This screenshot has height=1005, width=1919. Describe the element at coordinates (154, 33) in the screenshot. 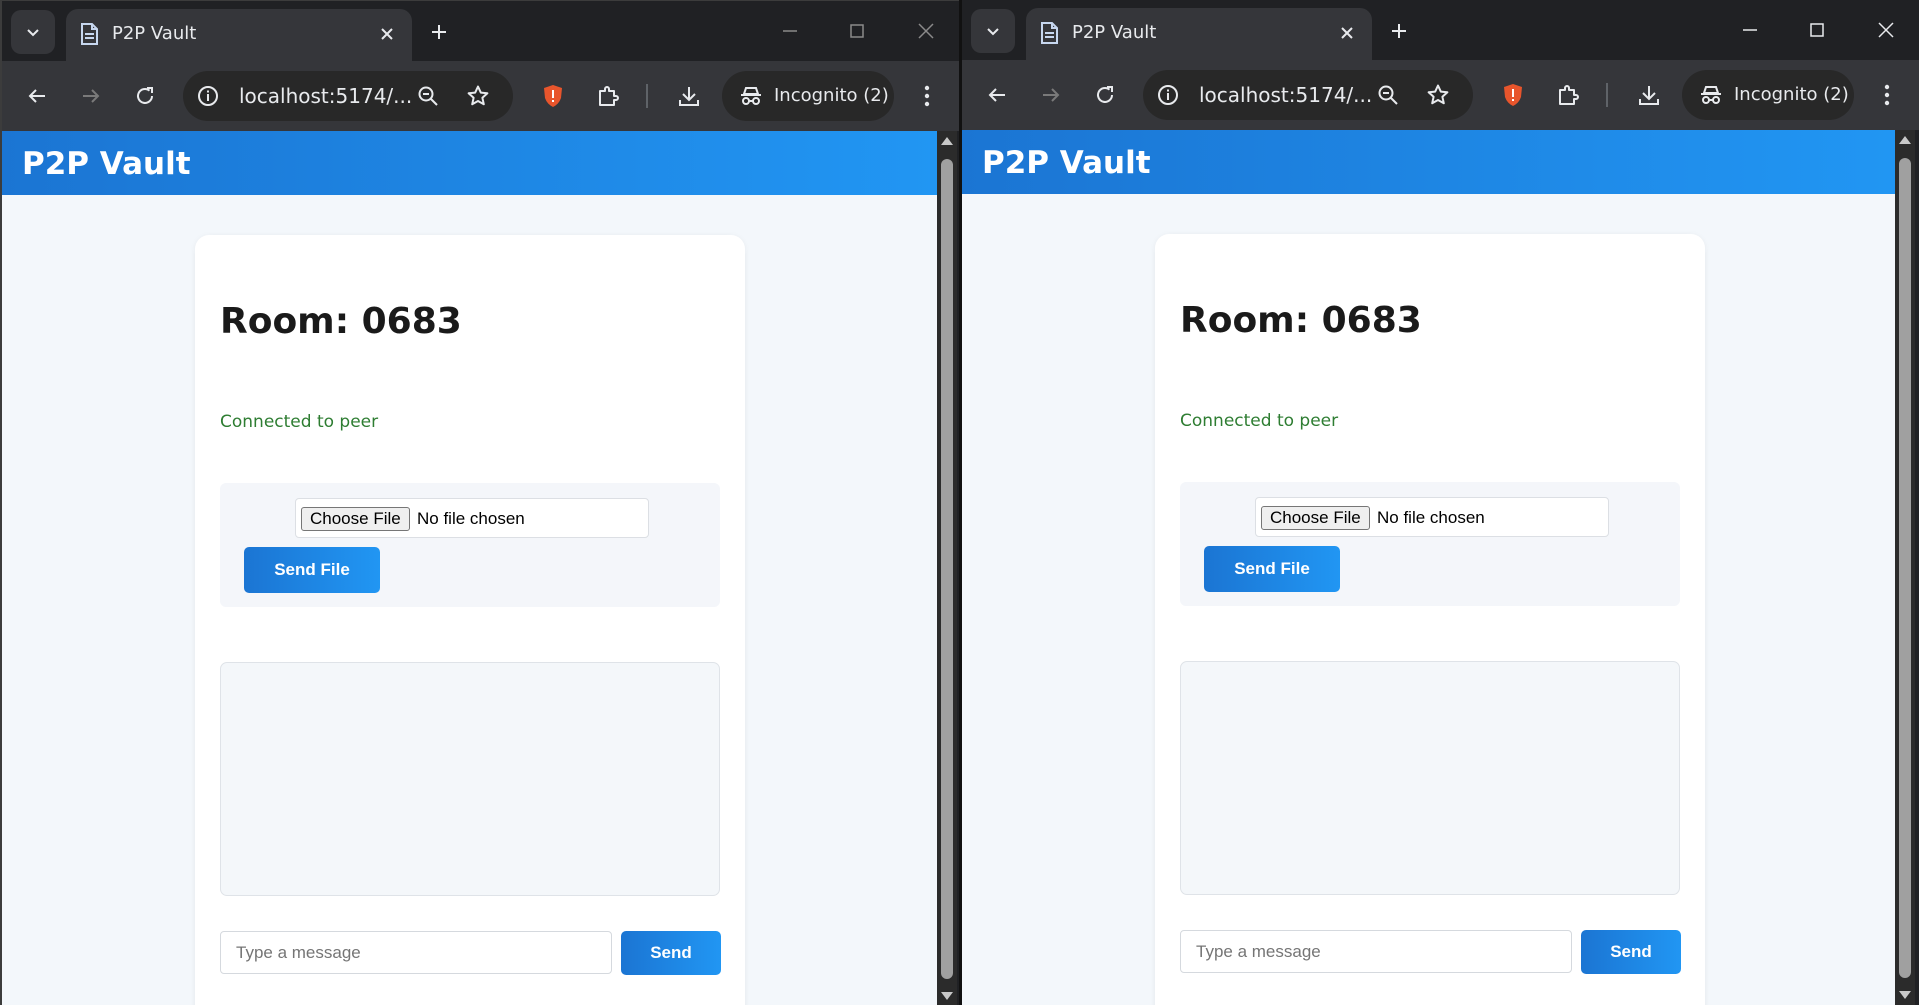

I see `tab-title: P2P Vault` at that location.